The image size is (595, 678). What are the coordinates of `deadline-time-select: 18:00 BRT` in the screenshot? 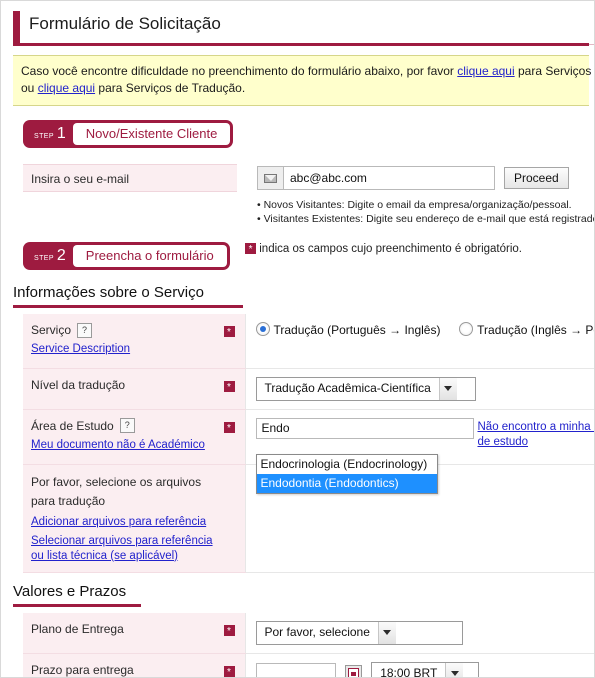 It's located at (425, 669).